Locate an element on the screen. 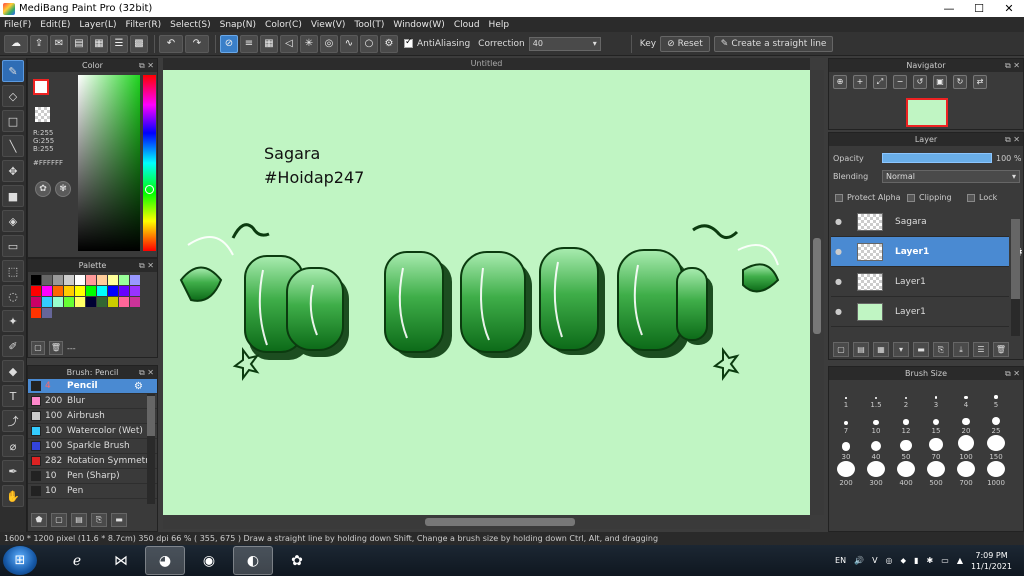 This screenshot has width=1024, height=576. rotate-left-icon: ↺ is located at coordinates (920, 82).